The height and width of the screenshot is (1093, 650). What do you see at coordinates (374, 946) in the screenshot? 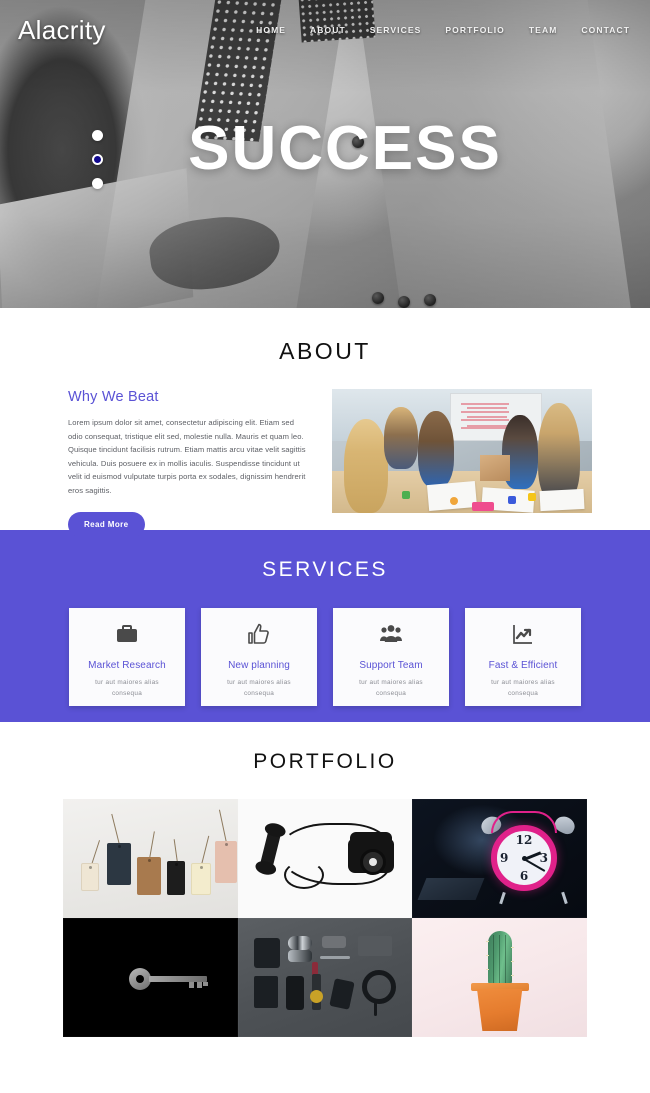
I see `notebook` at bounding box center [374, 946].